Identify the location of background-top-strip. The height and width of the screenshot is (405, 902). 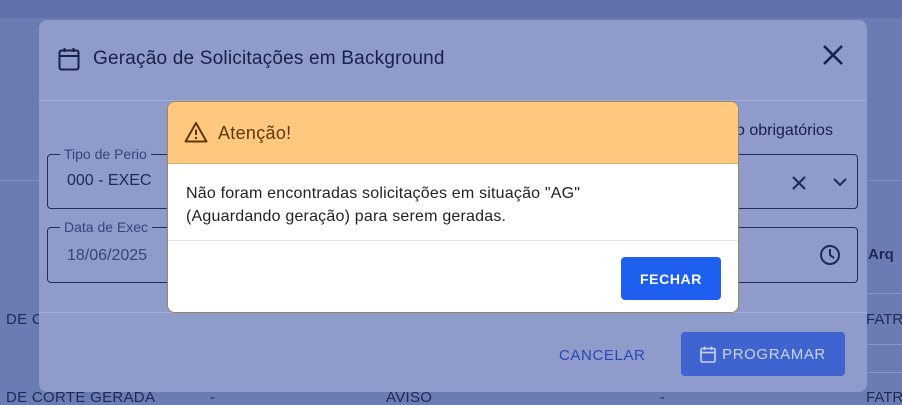
(451, 9).